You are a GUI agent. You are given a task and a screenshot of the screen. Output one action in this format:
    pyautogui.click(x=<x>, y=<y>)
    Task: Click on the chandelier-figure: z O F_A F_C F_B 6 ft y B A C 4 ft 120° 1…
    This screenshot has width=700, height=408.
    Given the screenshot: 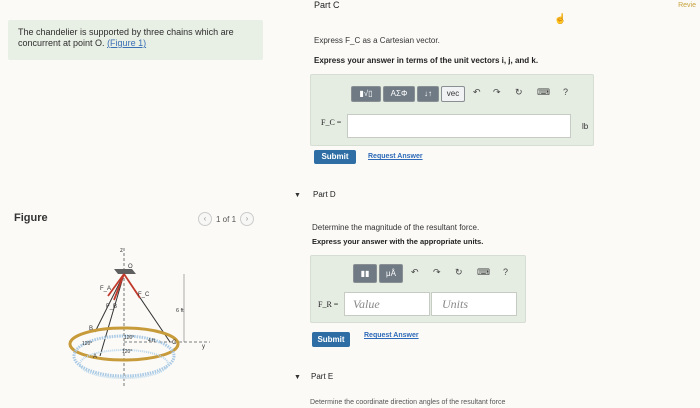 What is the action you would take?
    pyautogui.click(x=139, y=318)
    